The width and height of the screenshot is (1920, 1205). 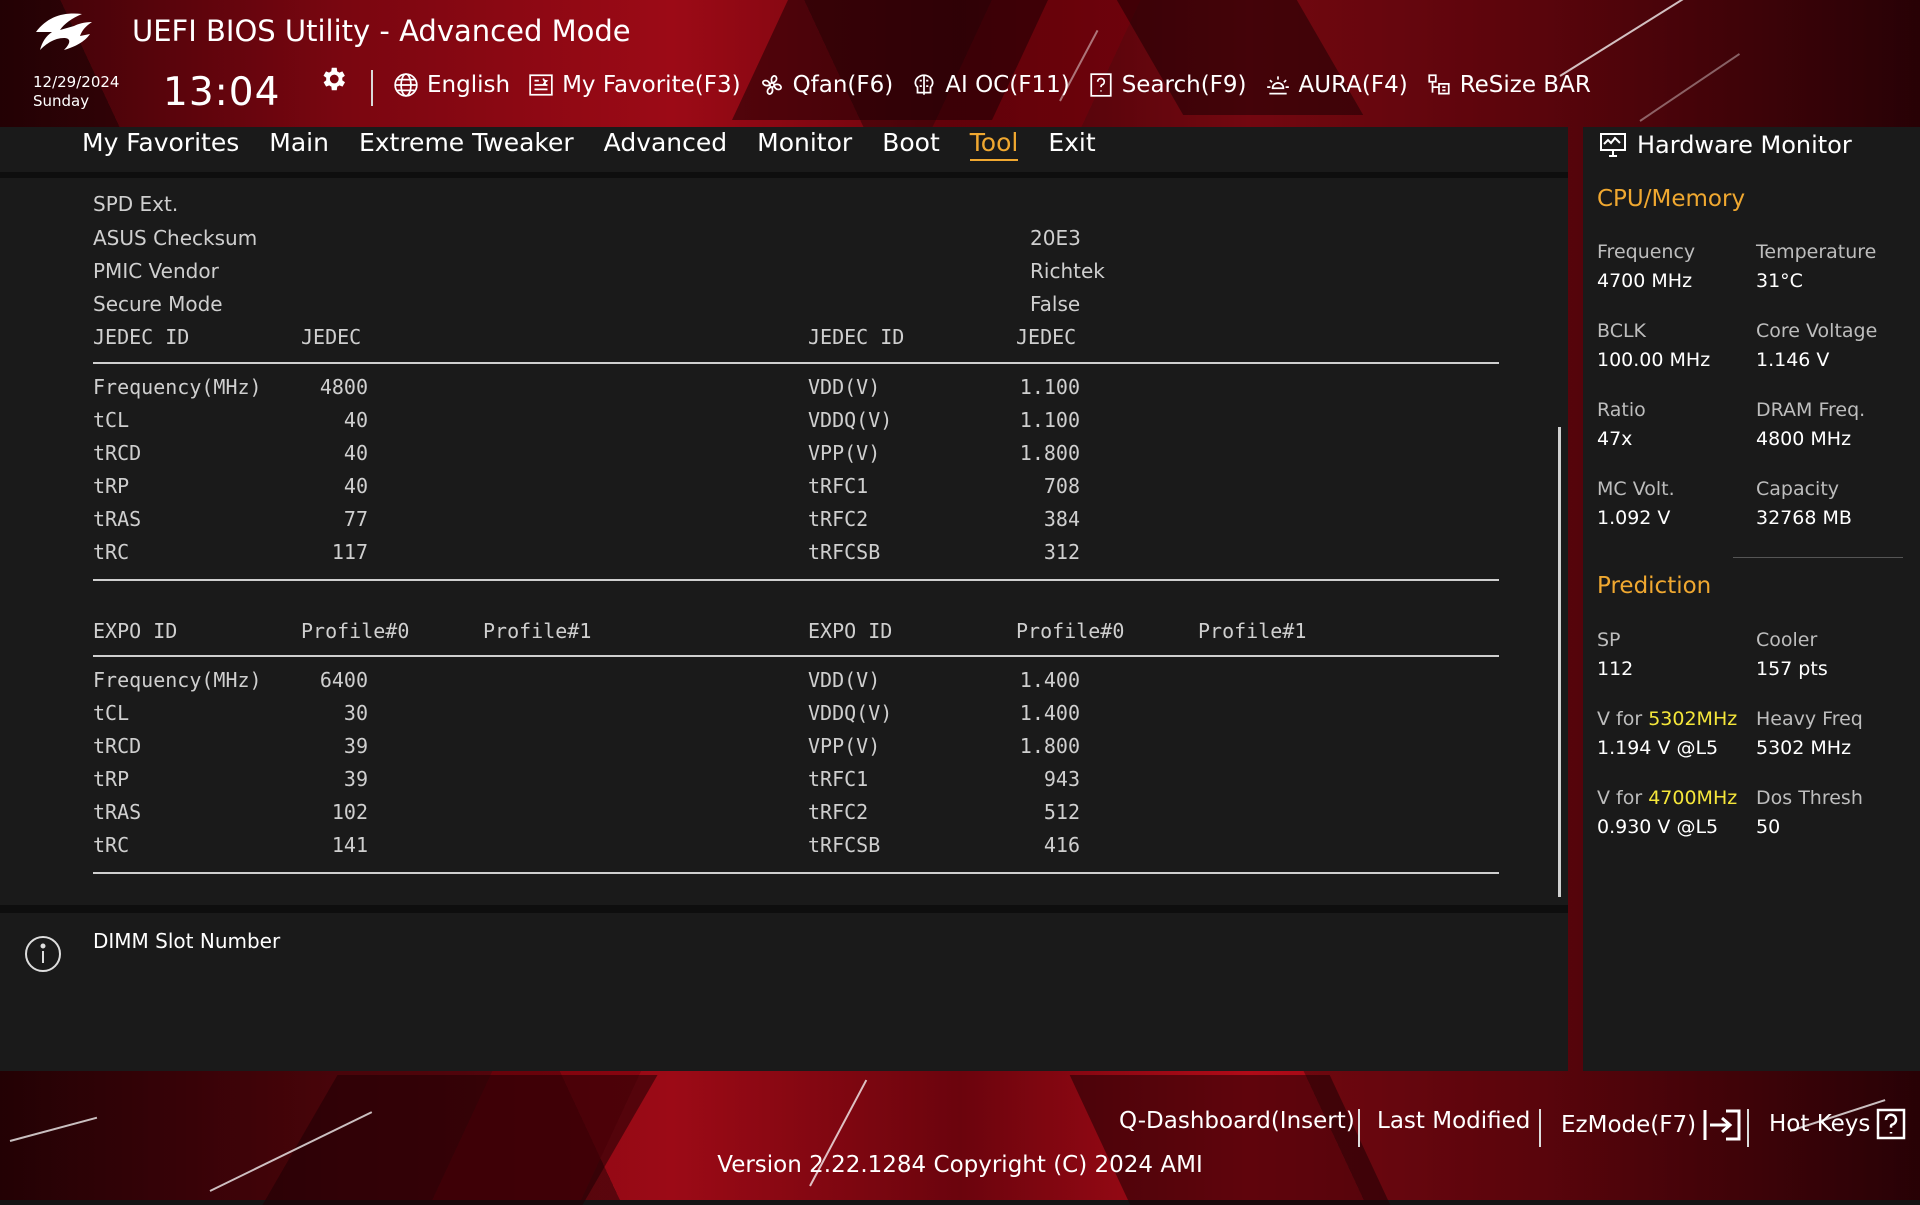 I want to click on hw-label: DRAM Freq., so click(x=1811, y=410).